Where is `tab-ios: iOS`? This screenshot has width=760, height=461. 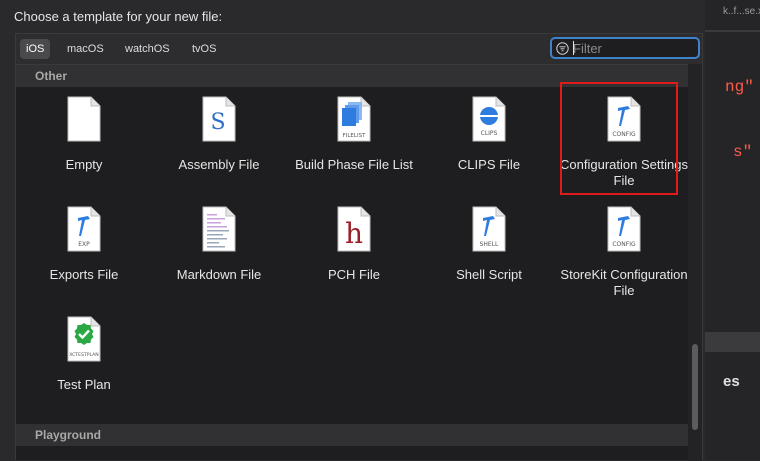 tab-ios: iOS is located at coordinates (35, 49).